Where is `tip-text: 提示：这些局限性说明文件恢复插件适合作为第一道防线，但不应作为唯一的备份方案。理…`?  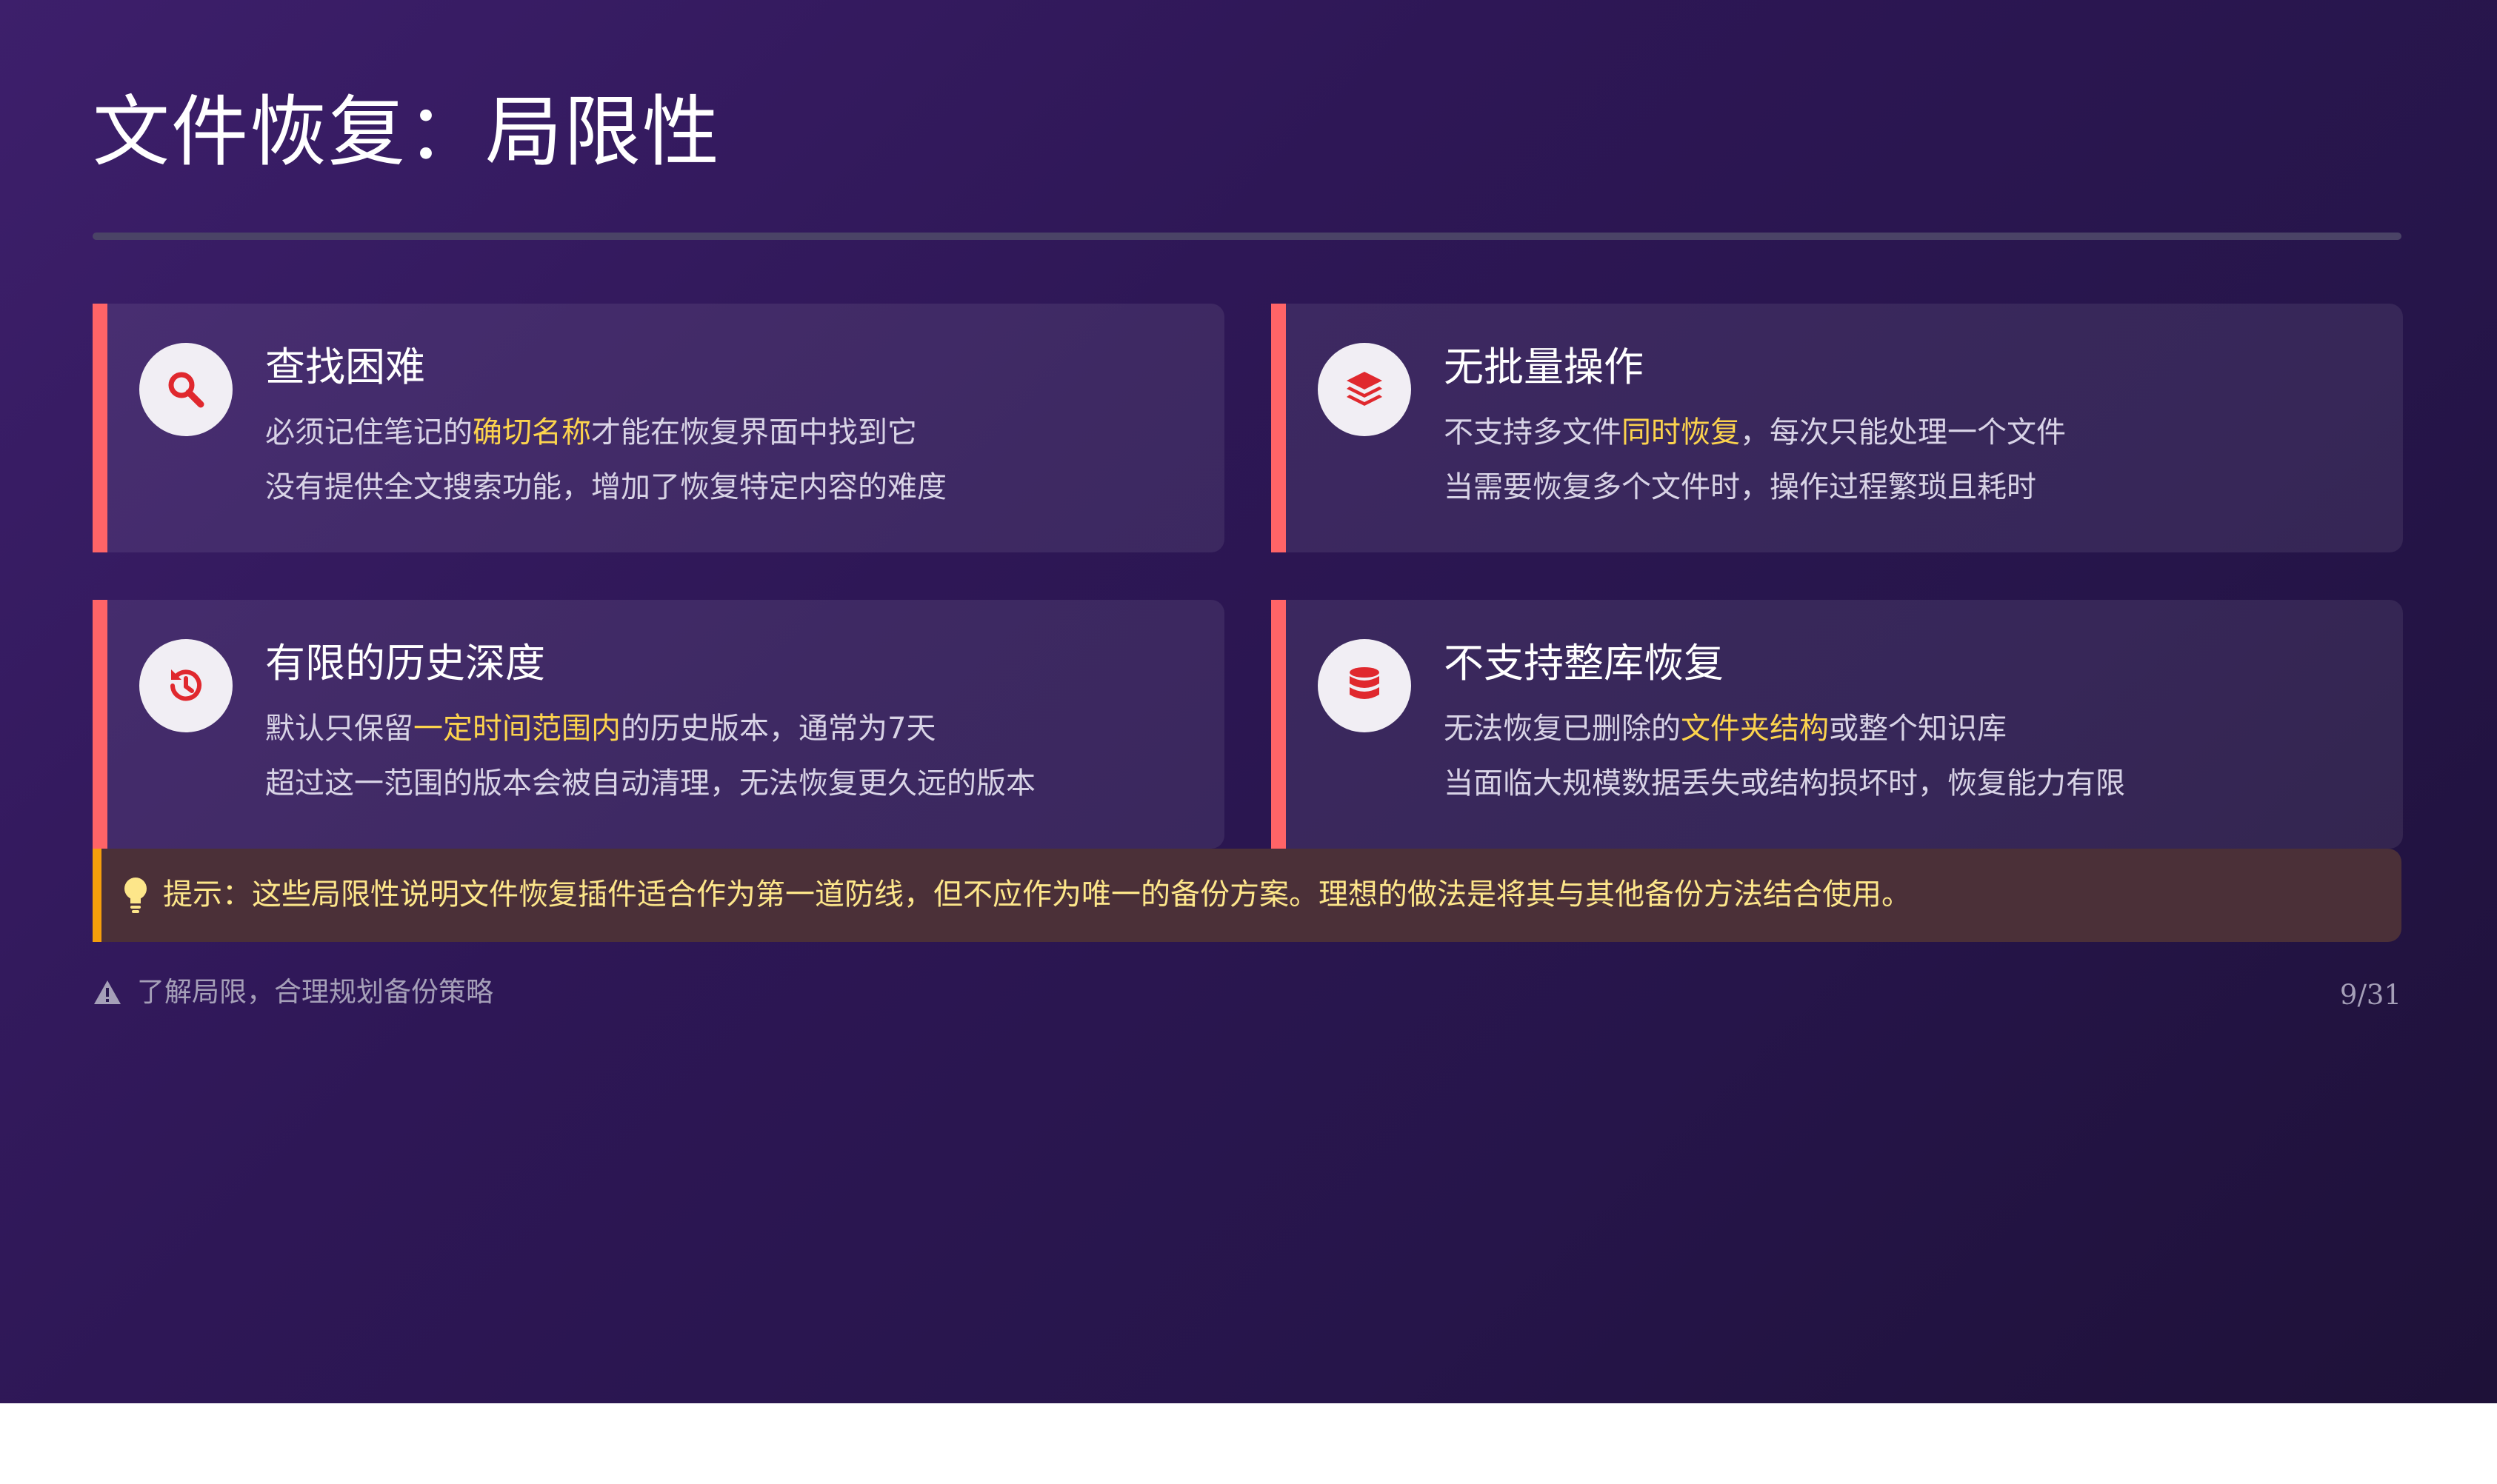 tip-text: 提示：这些局限性说明文件恢复插件适合作为第一道防线，但不应作为唯一的备份方案。理… is located at coordinates (1037, 895).